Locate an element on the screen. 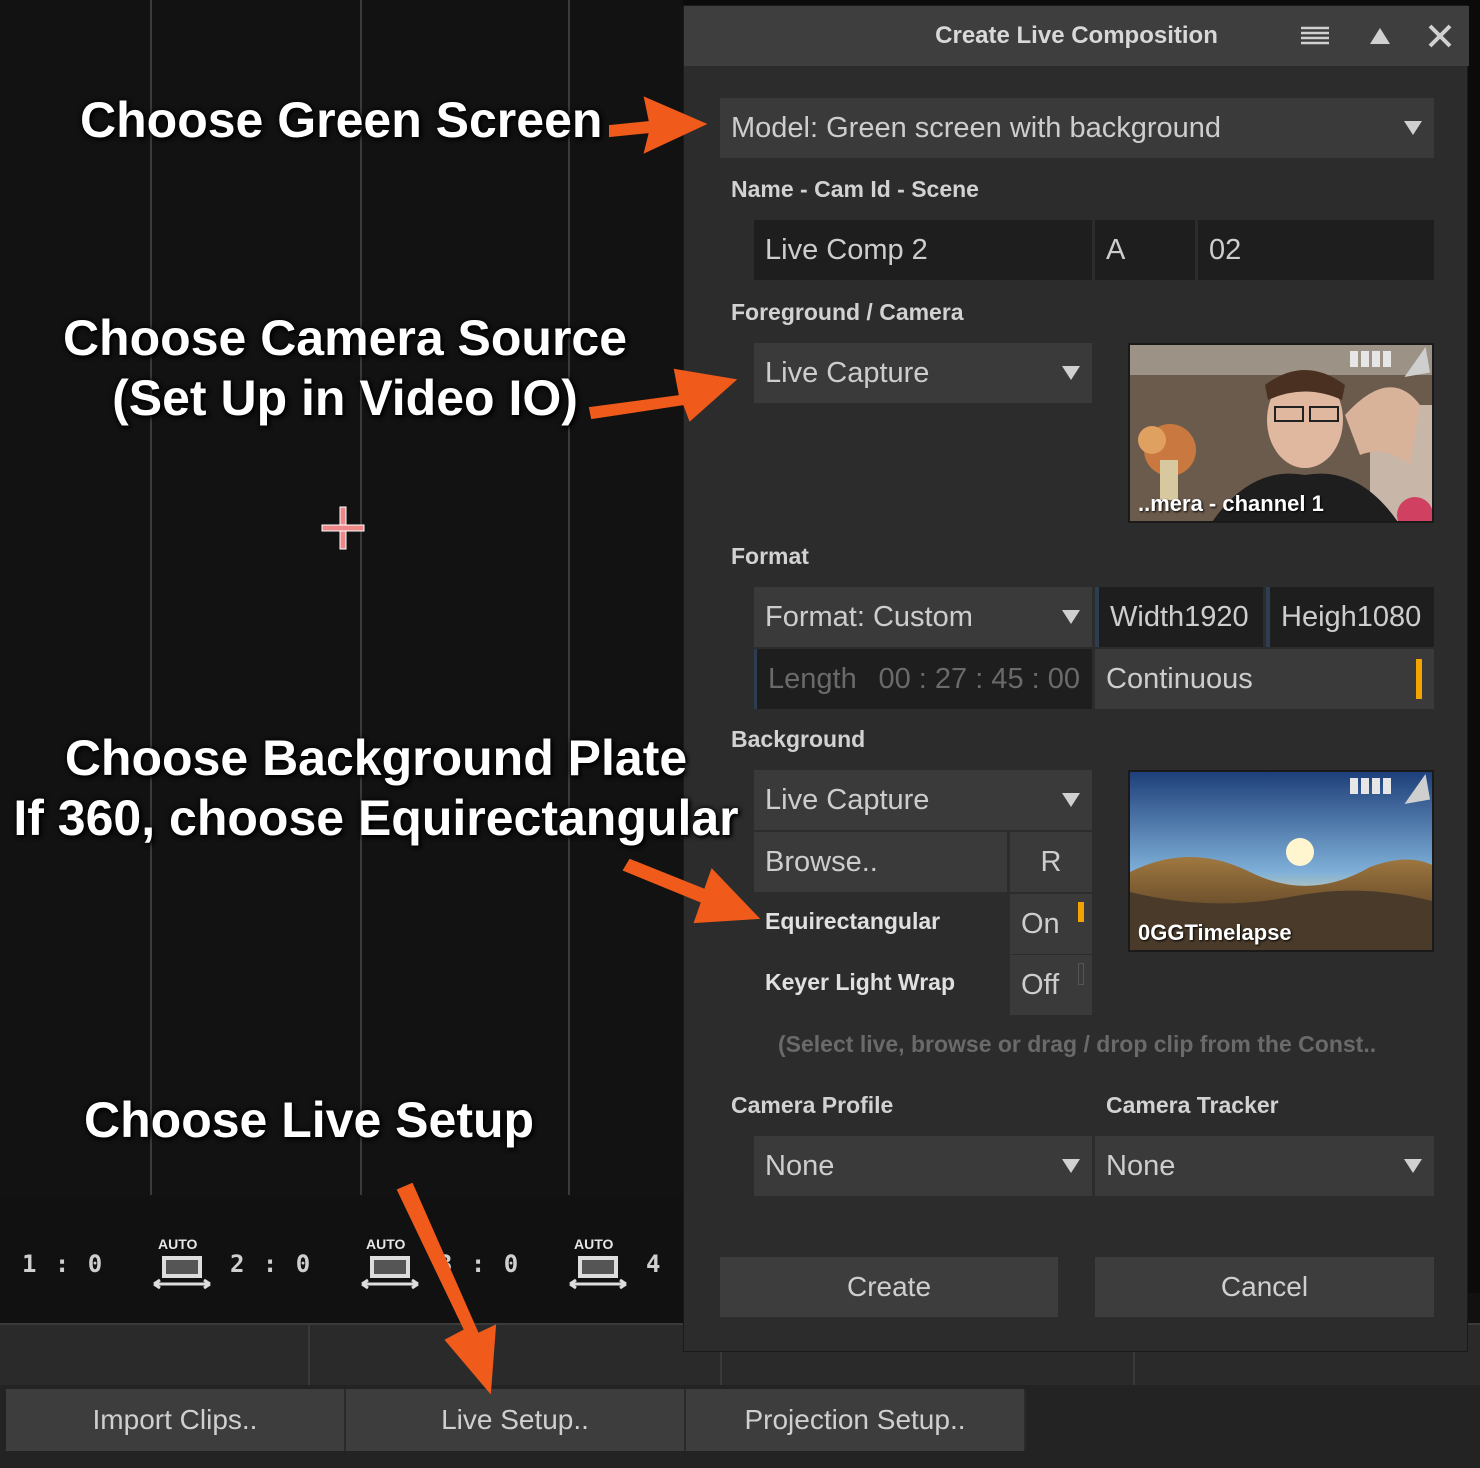 This screenshot has width=1480, height=1468. keyer-light-wrap-value: Off is located at coordinates (1040, 984).